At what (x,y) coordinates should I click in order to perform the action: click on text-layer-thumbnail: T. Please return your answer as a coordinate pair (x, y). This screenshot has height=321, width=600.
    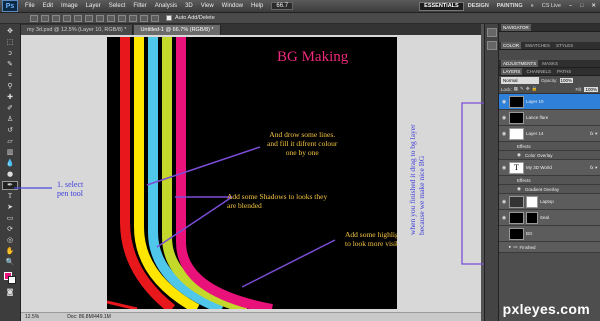
    Looking at the image, I should click on (516, 167).